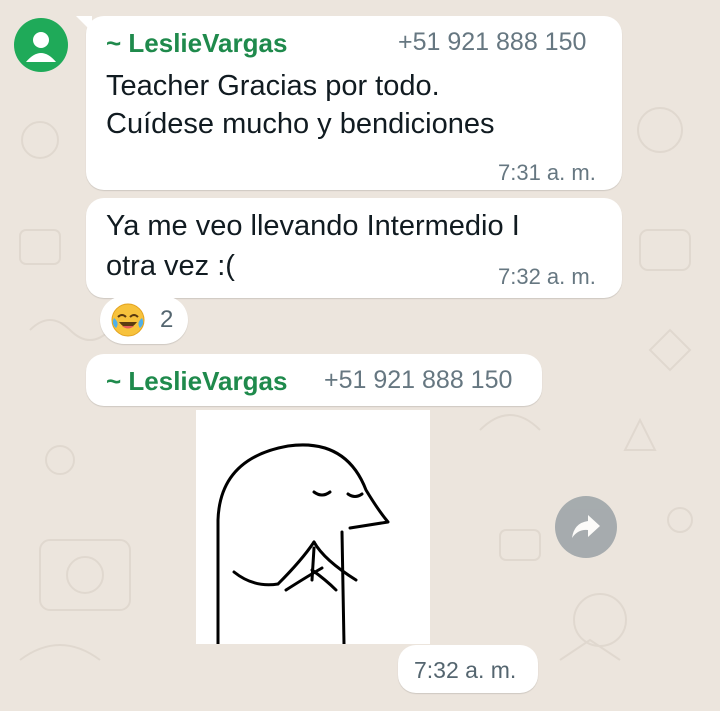 The height and width of the screenshot is (711, 720). Describe the element at coordinates (273, 86) in the screenshot. I see `message-text-line: Teacher Gracias por todo.` at that location.